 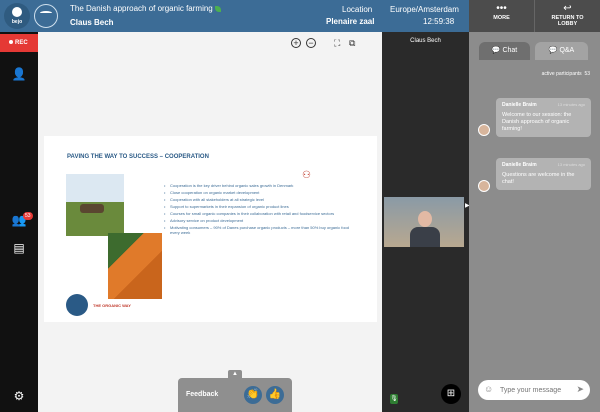 I want to click on microphone-icon: 🎙, so click(x=394, y=399).